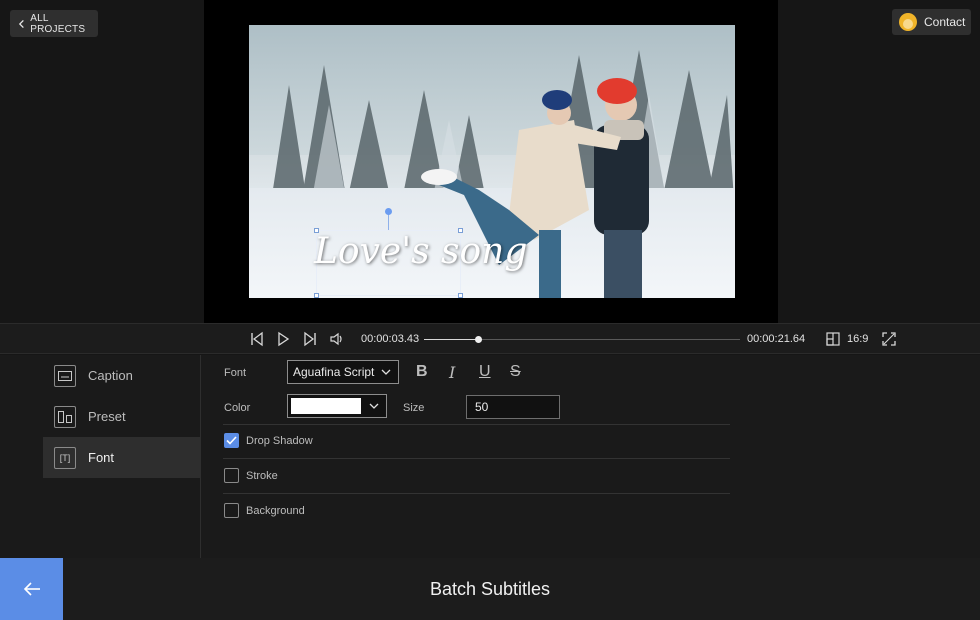 This screenshot has height=620, width=980. Describe the element at coordinates (283, 339) in the screenshot. I see `play-icon` at that location.